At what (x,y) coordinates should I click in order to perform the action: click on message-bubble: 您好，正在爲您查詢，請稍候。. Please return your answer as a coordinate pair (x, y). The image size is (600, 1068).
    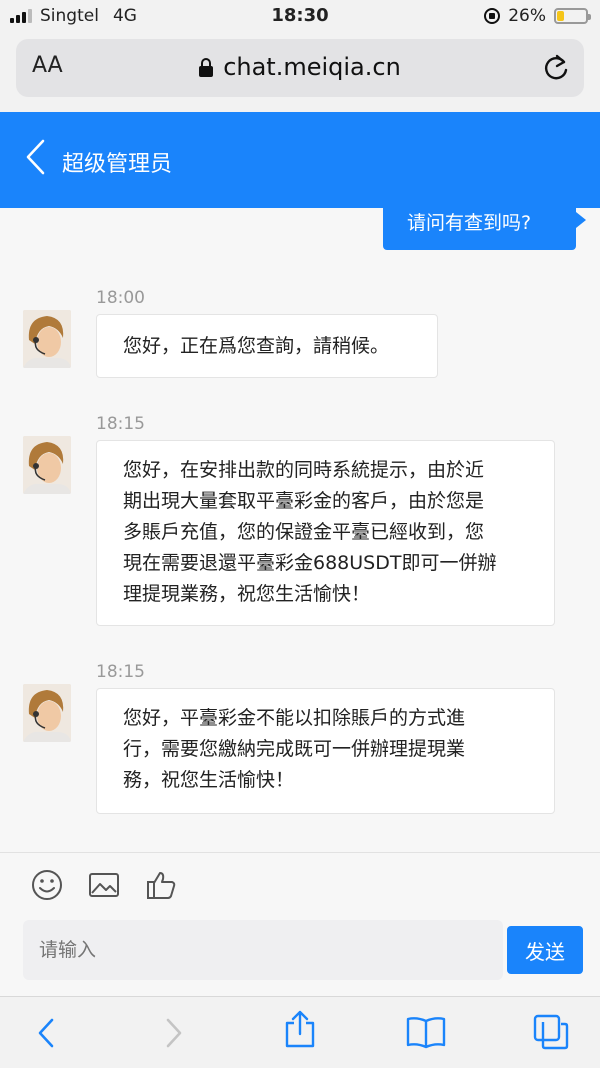
    Looking at the image, I should click on (267, 346).